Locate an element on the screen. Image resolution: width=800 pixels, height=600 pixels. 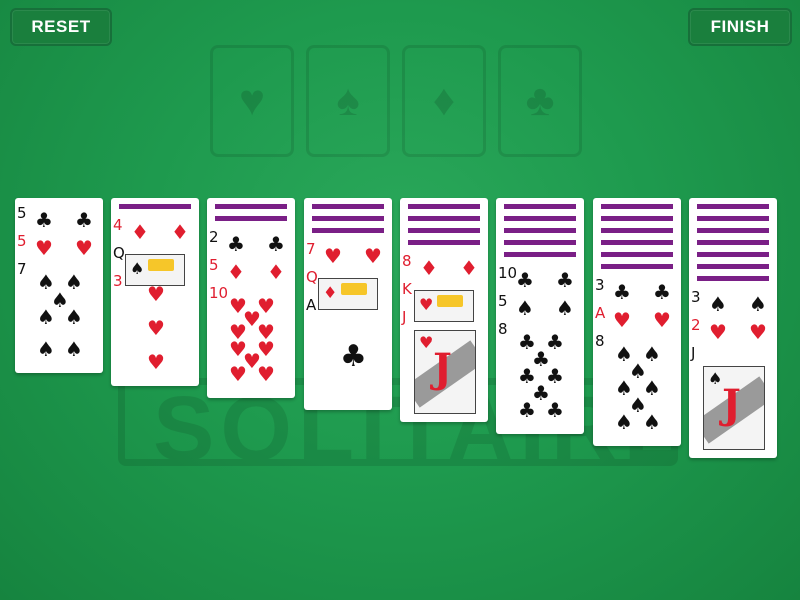
card-2-of-heart: 2 ♥ ♥ is located at coordinates (733, 330).